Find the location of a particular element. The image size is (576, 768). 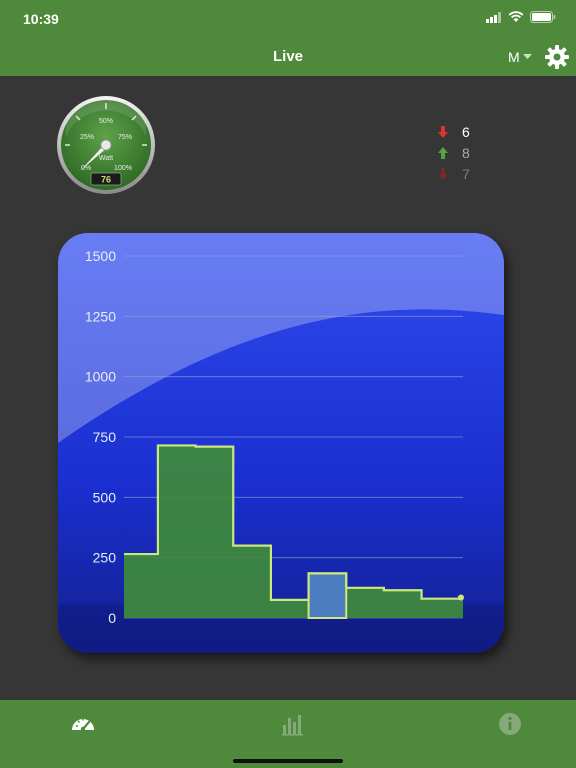

gauge-label-25: 25% is located at coordinates (87, 137).